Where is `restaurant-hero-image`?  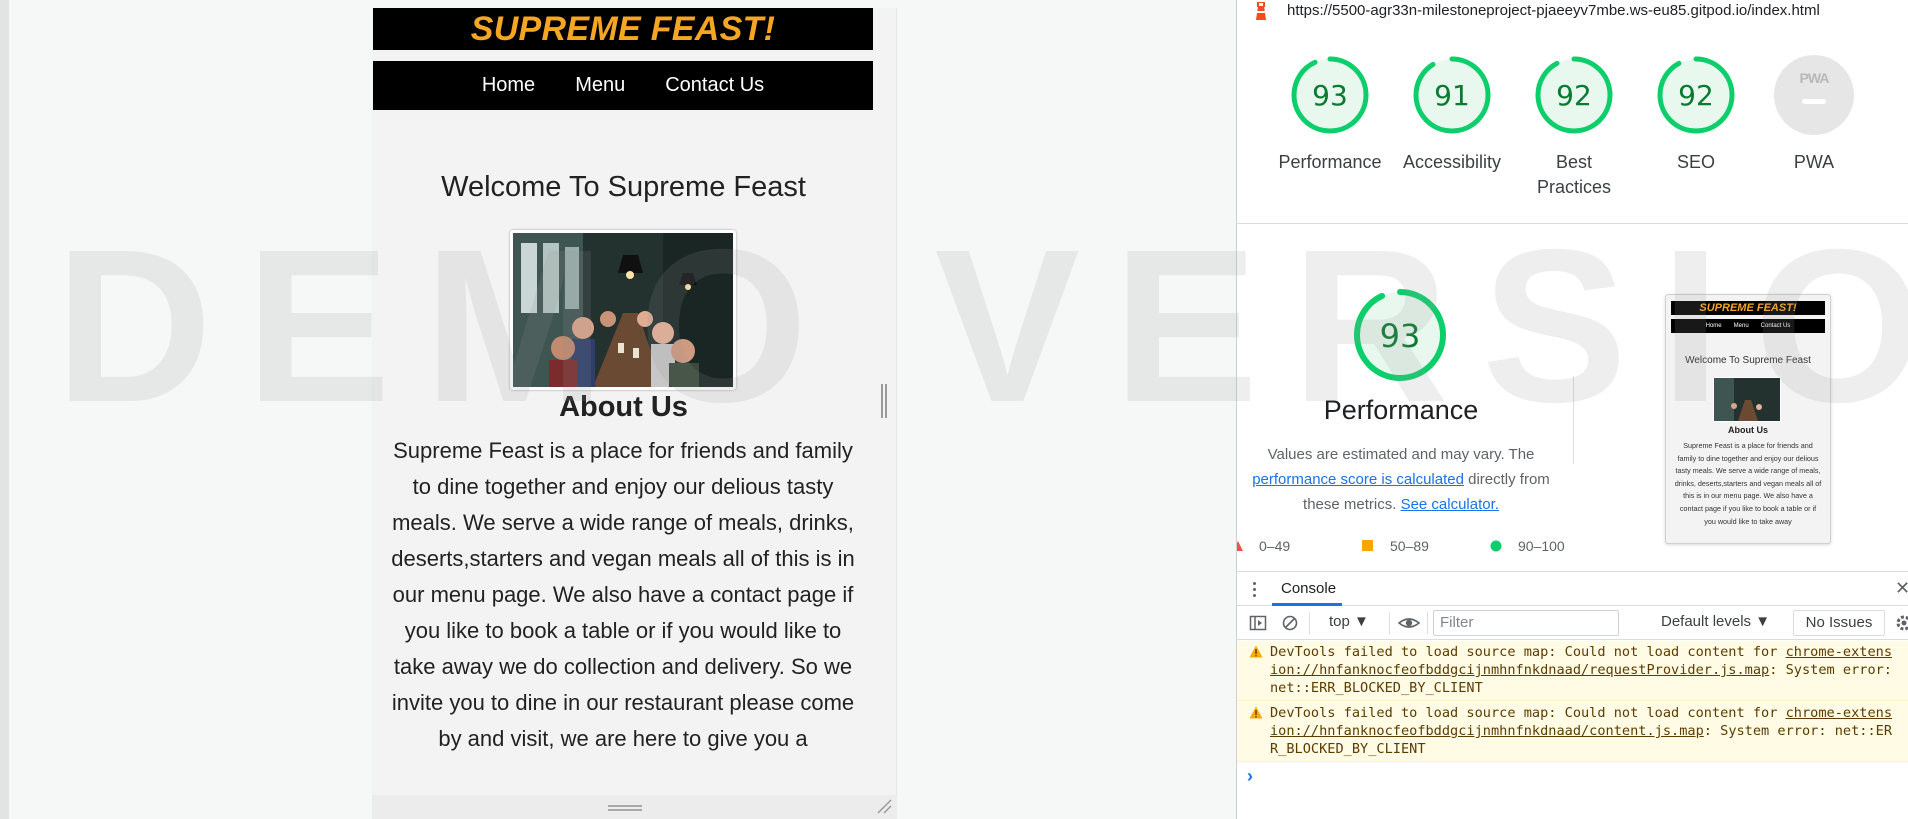 restaurant-hero-image is located at coordinates (623, 310).